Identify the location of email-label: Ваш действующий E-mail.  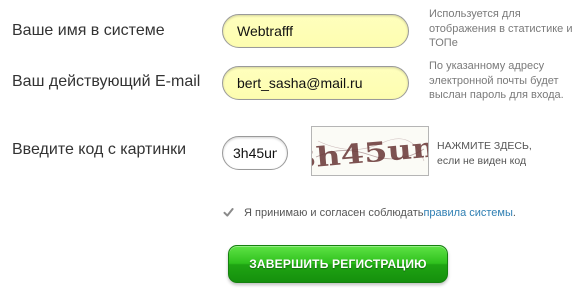
(106, 81).